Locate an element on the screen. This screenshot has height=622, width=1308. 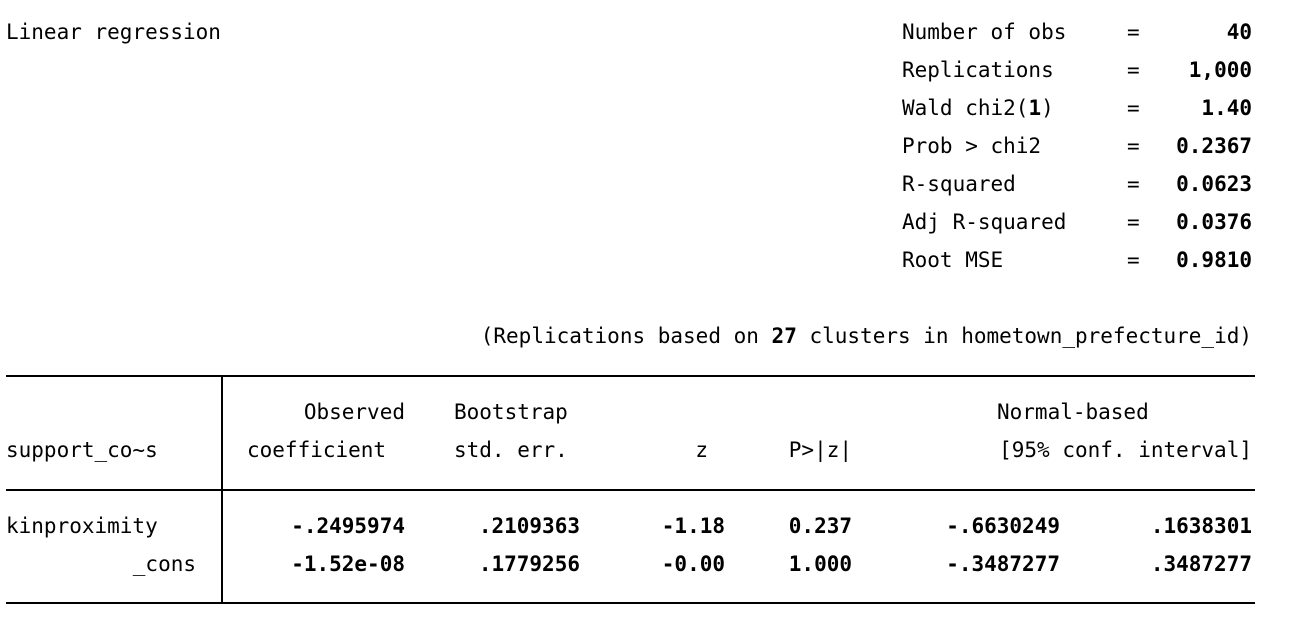
row-variable-name: kinproximity is located at coordinates (82, 526).